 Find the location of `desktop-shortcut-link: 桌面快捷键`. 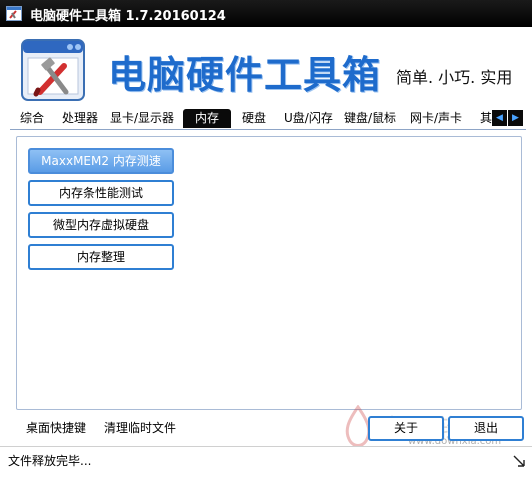

desktop-shortcut-link: 桌面快捷键 is located at coordinates (56, 427).